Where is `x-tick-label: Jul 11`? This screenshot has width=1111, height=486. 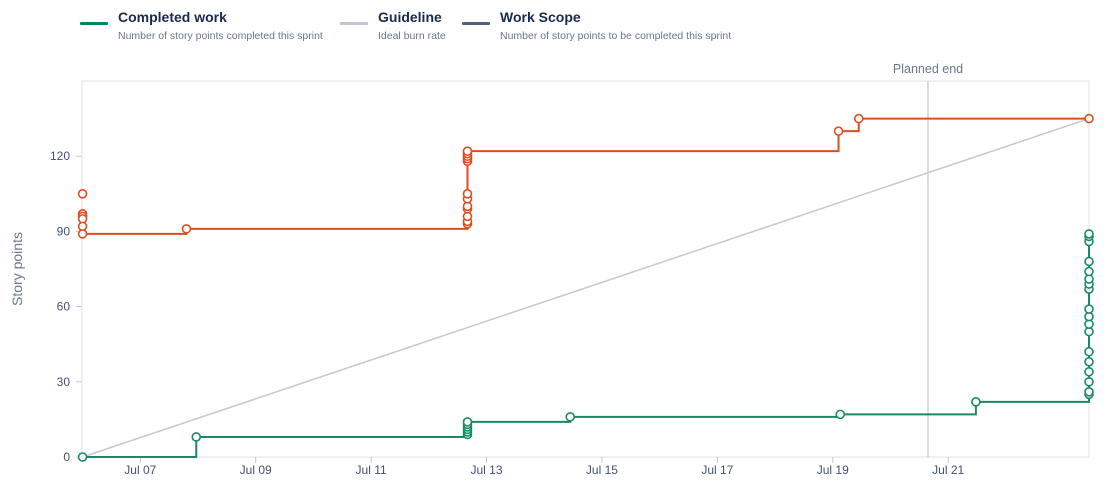 x-tick-label: Jul 11 is located at coordinates (371, 470).